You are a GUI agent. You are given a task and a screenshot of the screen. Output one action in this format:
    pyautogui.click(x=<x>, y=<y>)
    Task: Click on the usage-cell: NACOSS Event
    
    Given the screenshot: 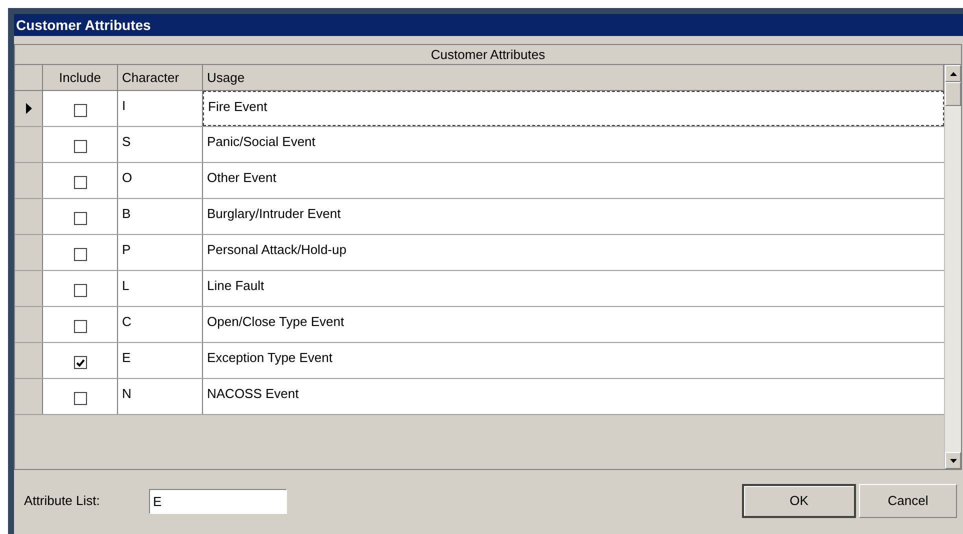 What is the action you would take?
    pyautogui.click(x=253, y=393)
    